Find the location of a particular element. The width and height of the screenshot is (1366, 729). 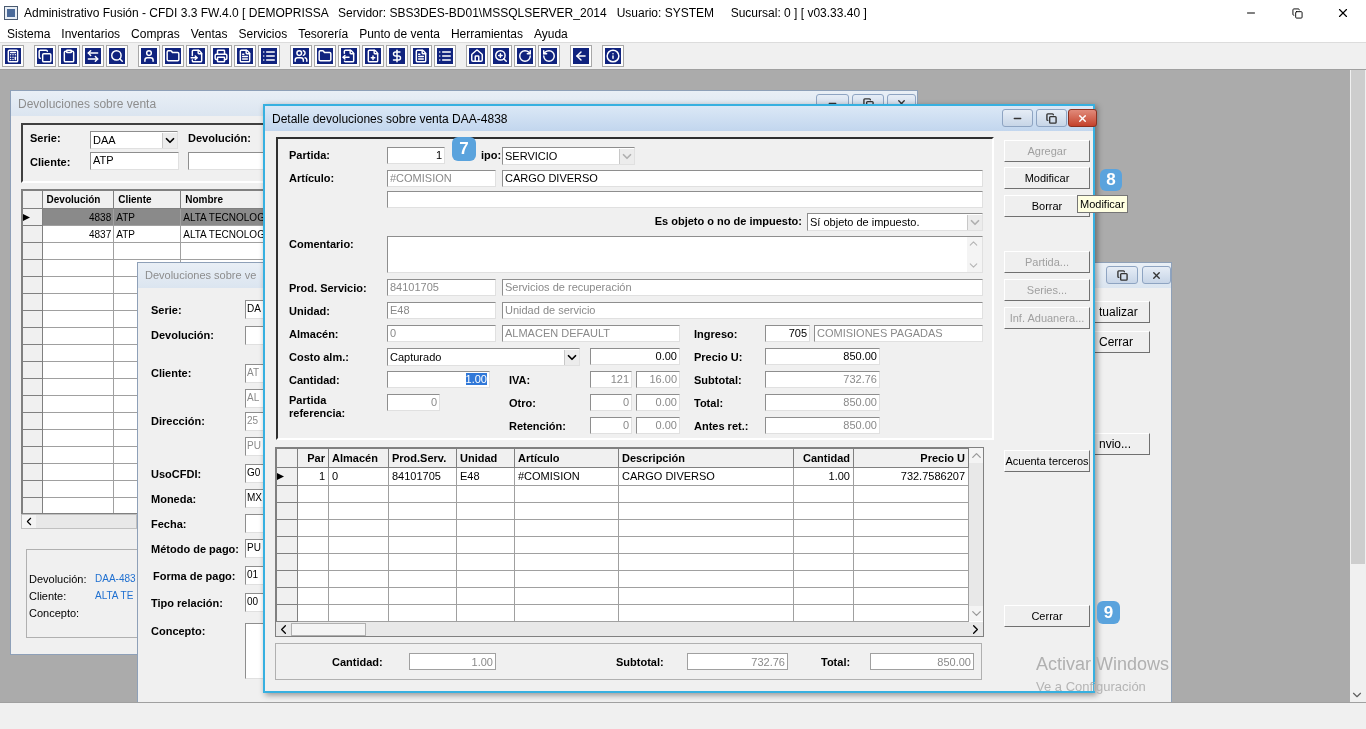

total-label: Total: is located at coordinates (836, 662).